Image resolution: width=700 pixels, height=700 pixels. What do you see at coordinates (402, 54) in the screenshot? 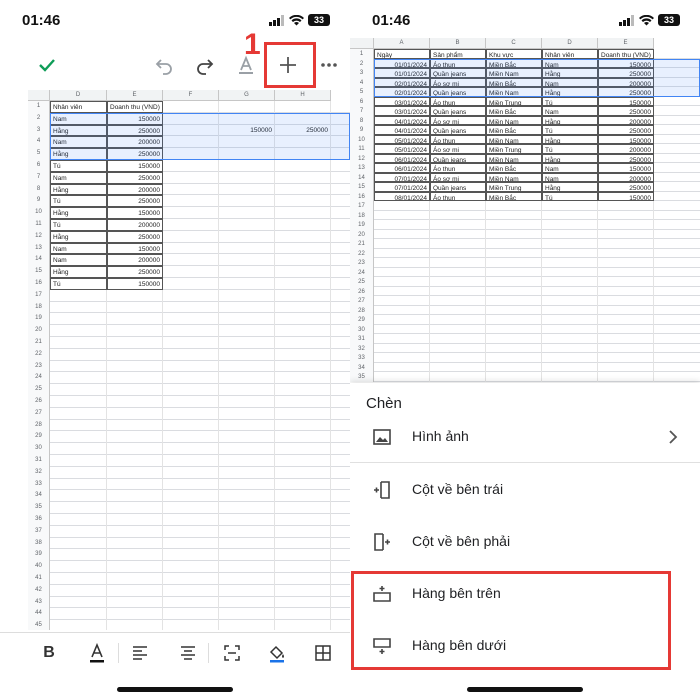
I see `cell: Ngày` at bounding box center [402, 54].